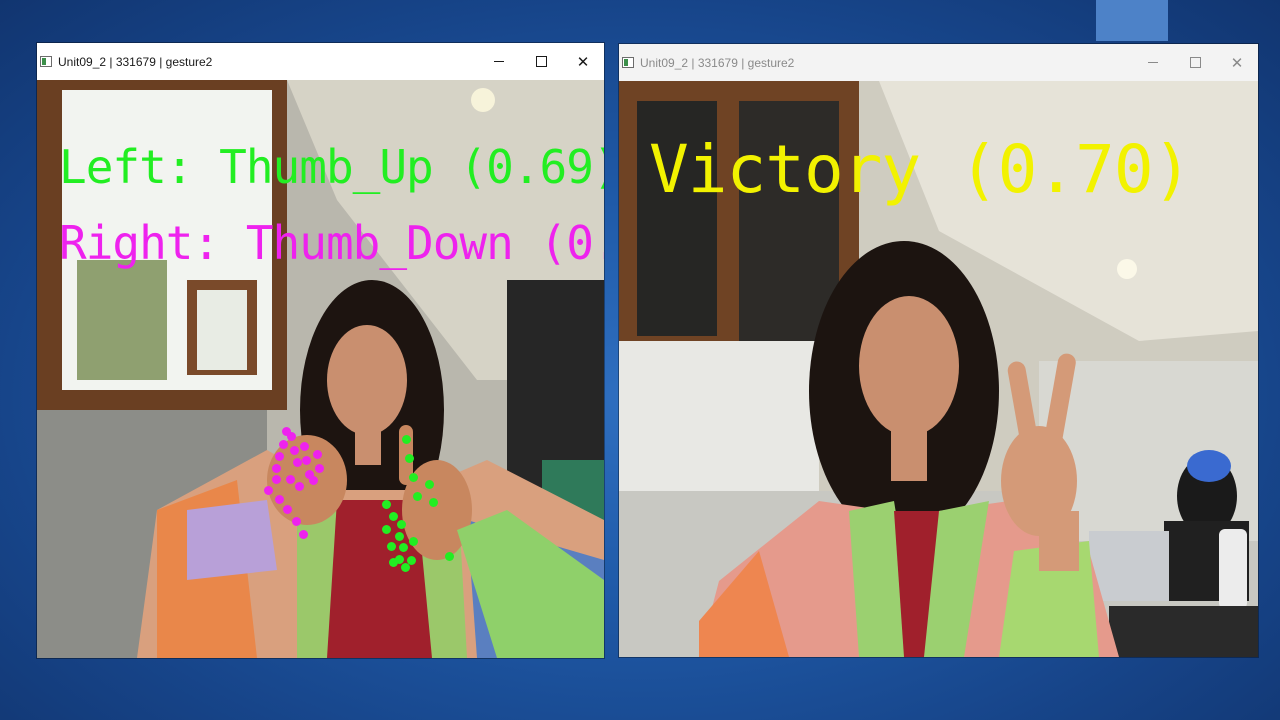 This screenshot has height=720, width=1280. What do you see at coordinates (331, 243) in the screenshot?
I see `right-hand-gesture-label: Right: Thumb_Down (0.94` at bounding box center [331, 243].